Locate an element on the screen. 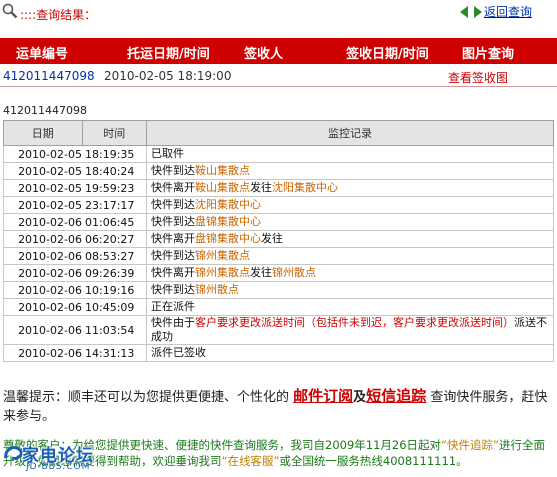 Image resolution: width=557 pixels, height=477 pixels. top-bar: ::::查询结果： 返回查询 is located at coordinates (278, 12).